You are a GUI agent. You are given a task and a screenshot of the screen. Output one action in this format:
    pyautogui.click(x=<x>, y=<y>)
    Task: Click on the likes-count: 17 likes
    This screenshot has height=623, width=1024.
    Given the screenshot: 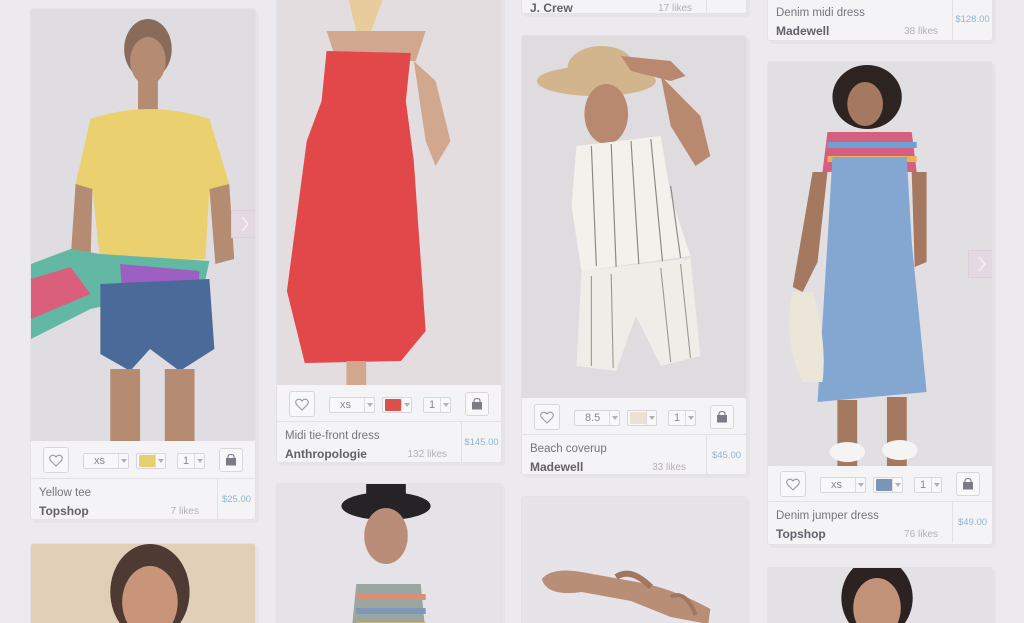 What is the action you would take?
    pyautogui.click(x=675, y=8)
    